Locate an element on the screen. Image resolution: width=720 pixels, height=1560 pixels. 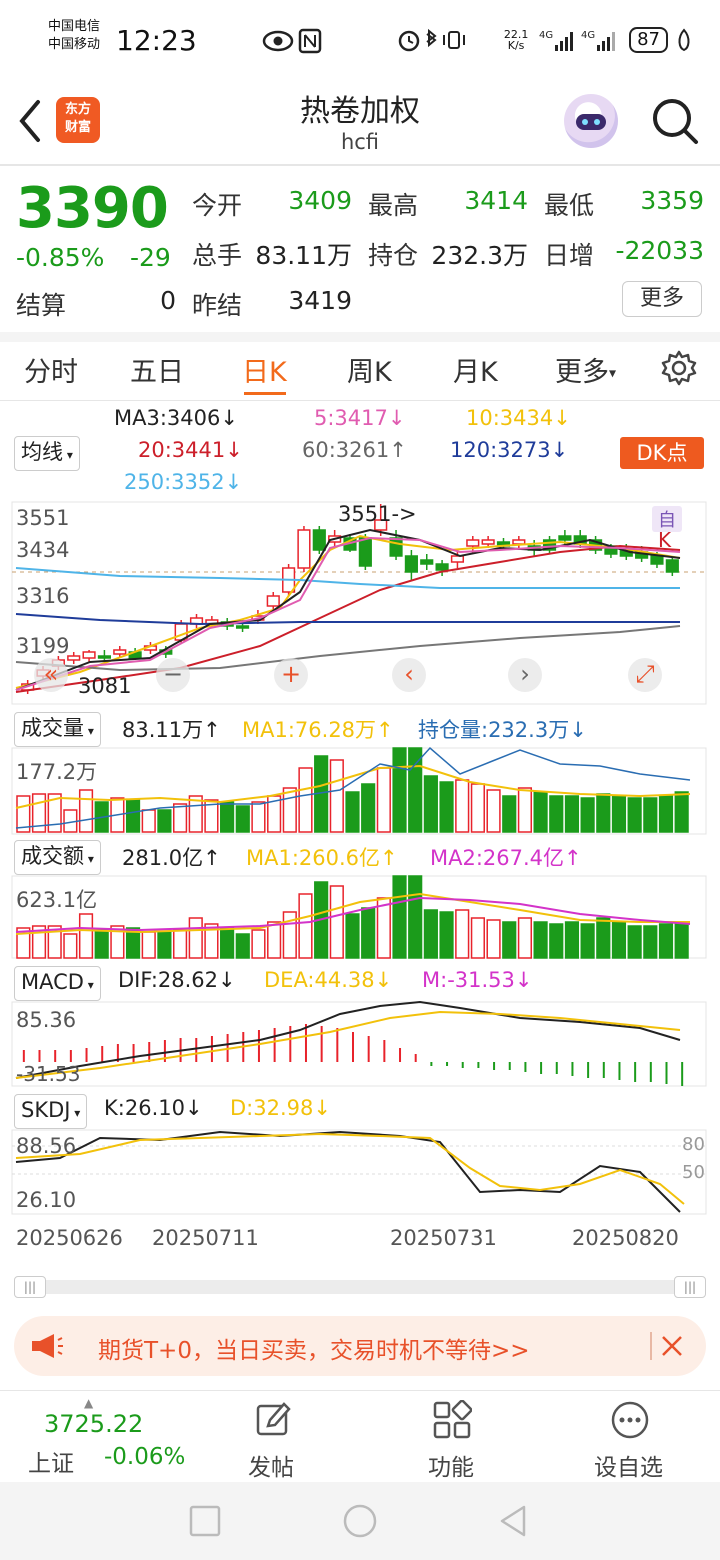
function-label: 功能 is located at coordinates (451, 1465).